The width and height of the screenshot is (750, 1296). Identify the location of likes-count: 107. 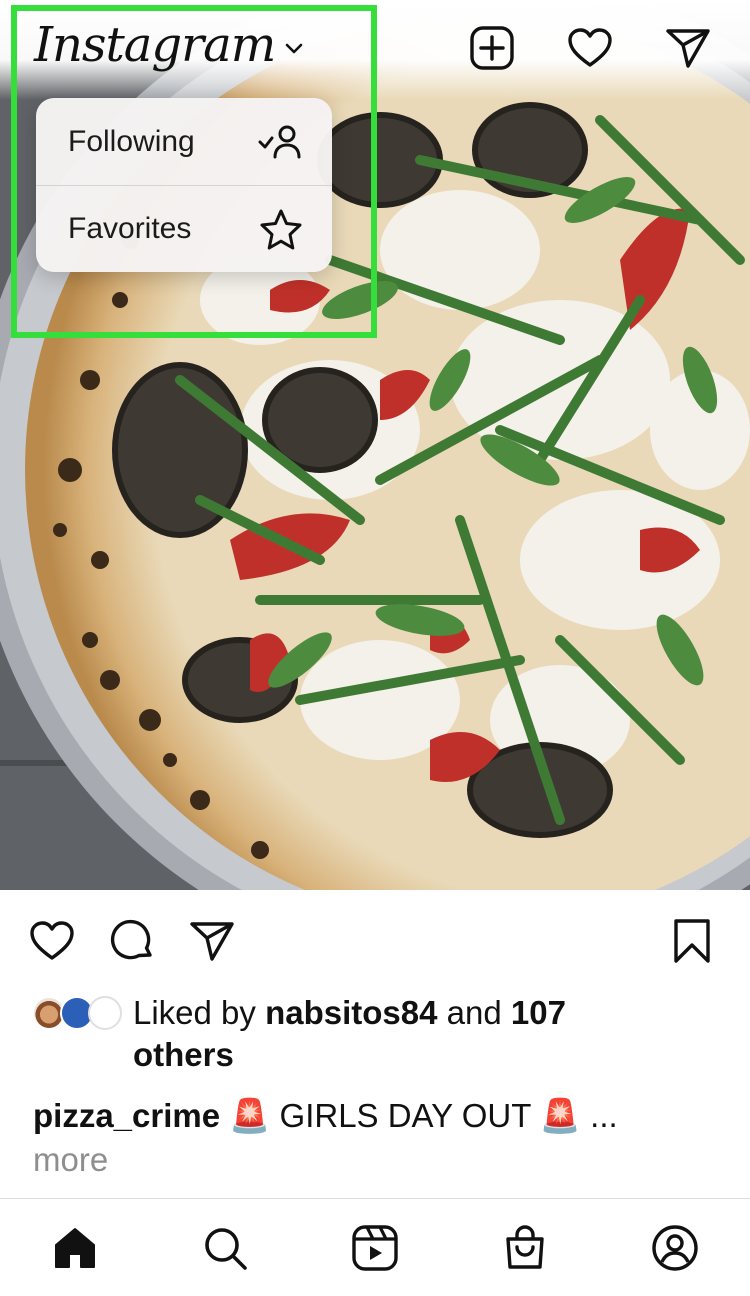
(538, 1012).